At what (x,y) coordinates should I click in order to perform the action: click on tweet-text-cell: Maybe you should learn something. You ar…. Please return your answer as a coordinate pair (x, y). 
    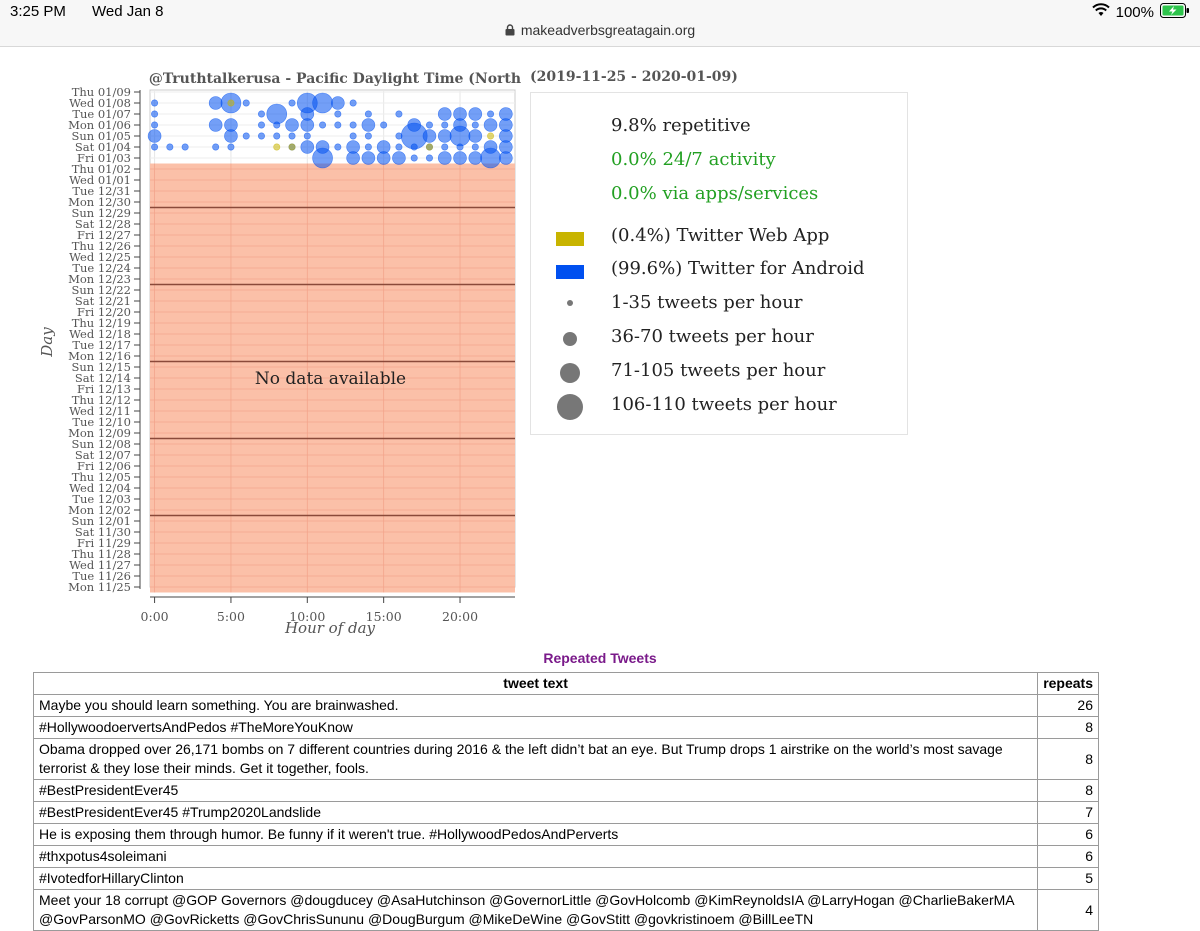
    Looking at the image, I should click on (535, 705).